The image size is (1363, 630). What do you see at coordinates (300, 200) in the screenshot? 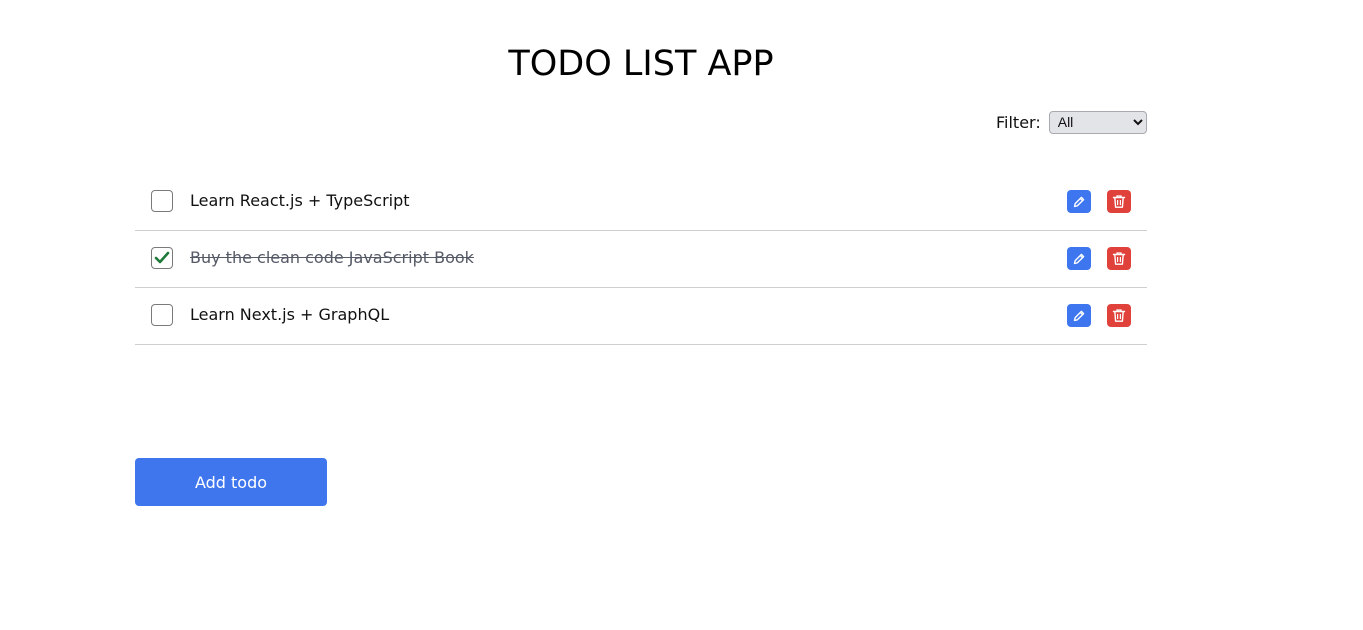
I see `todo-text: Learn React.js + TypeScript` at bounding box center [300, 200].